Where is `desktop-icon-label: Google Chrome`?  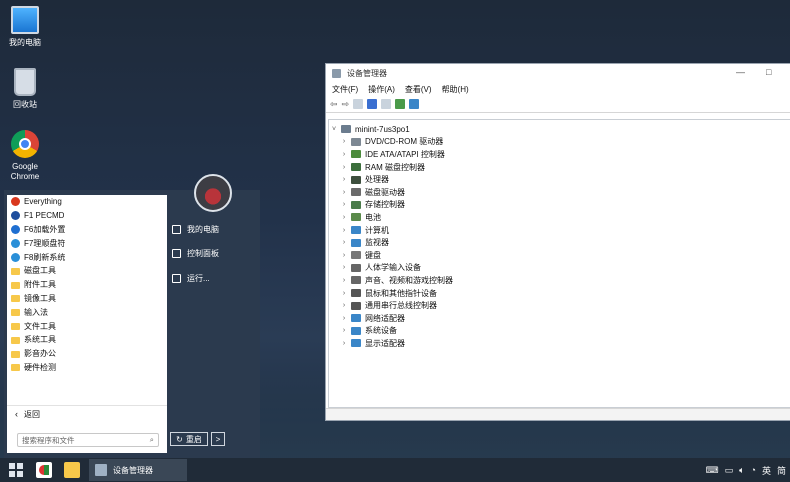 desktop-icon-label: Google Chrome is located at coordinates (25, 171).